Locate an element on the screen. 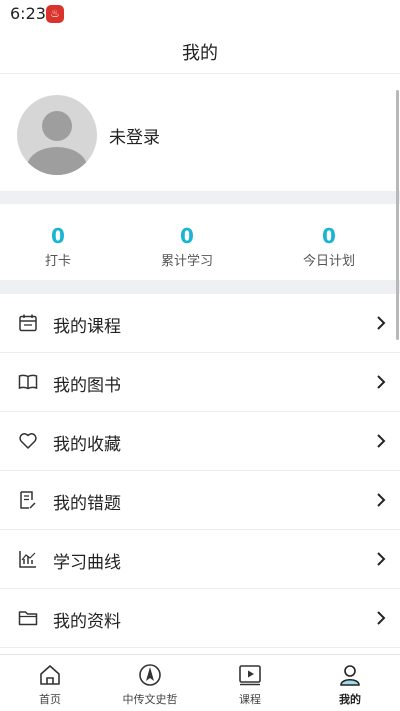 Image resolution: width=400 pixels, height=711 pixels. book-icon is located at coordinates (28, 382).